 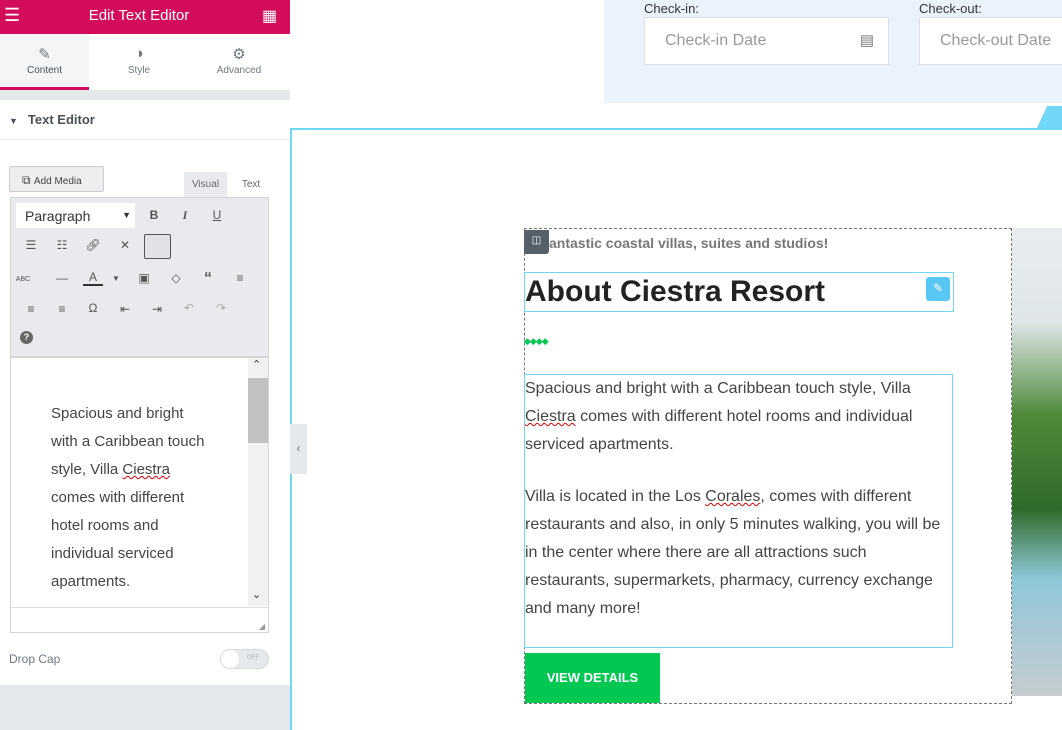 I want to click on underline-icon: U, so click(x=217, y=215).